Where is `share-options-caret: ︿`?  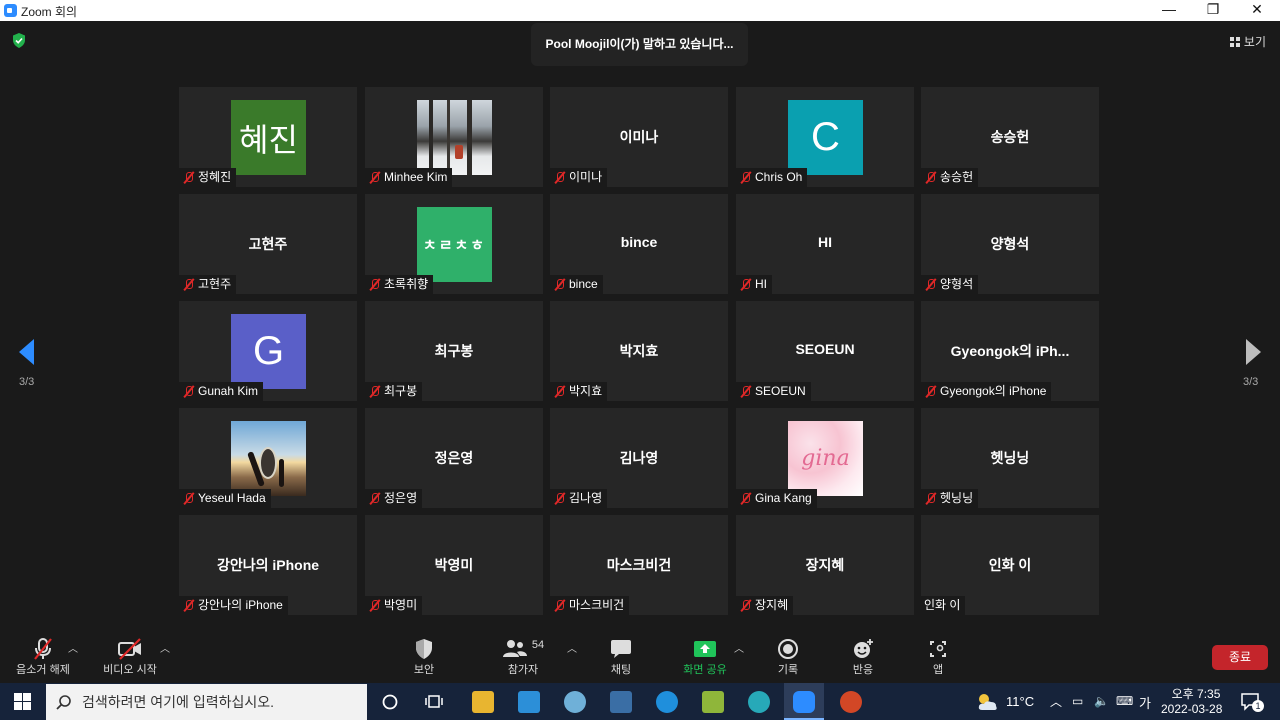
share-options-caret: ︿ is located at coordinates (739, 647).